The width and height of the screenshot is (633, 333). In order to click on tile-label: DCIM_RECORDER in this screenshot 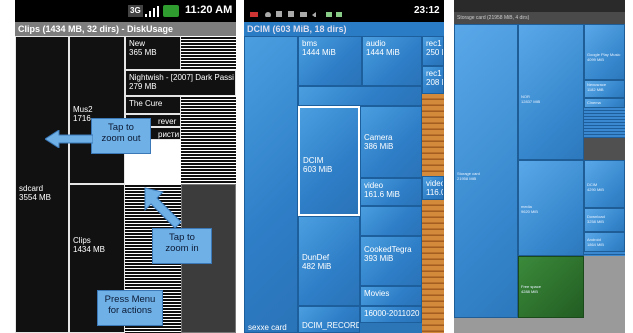, I will do `click(330, 325)`.